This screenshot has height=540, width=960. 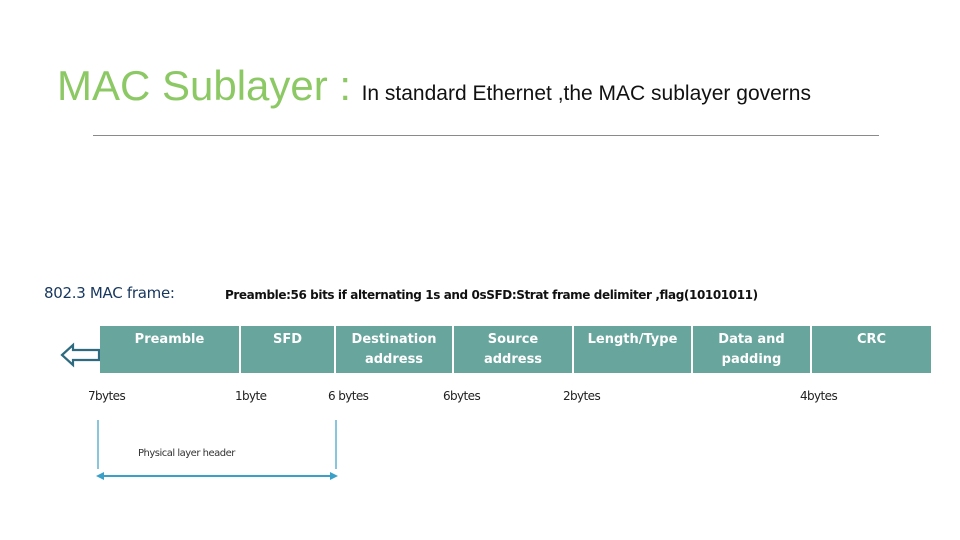 I want to click on field-crc: CRC, so click(x=871, y=349).